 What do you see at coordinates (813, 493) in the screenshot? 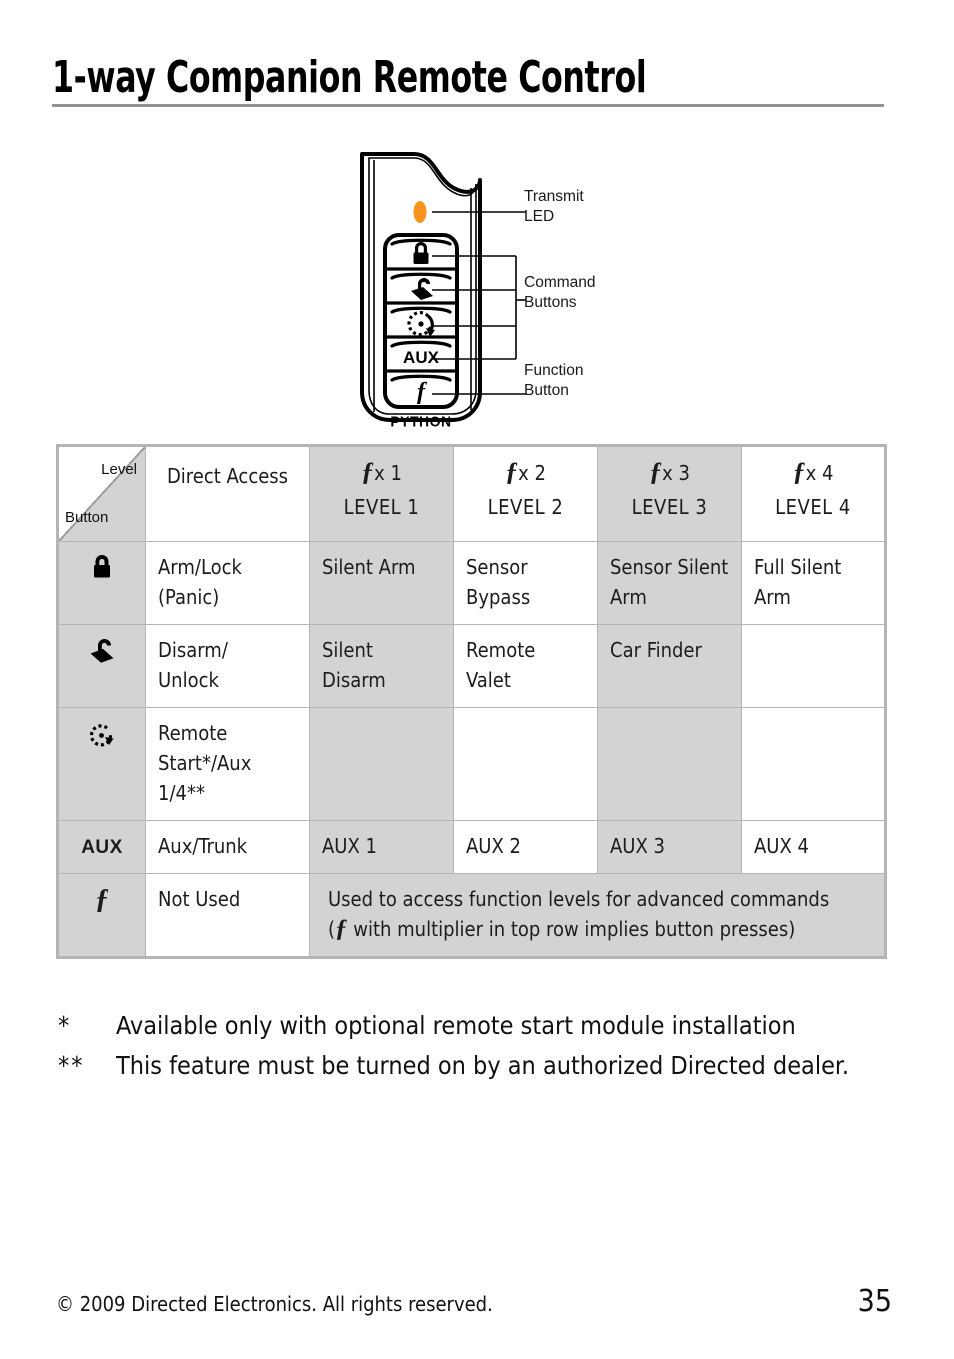
I see `header-level-4: ƒx 4 LEVEL 4` at bounding box center [813, 493].